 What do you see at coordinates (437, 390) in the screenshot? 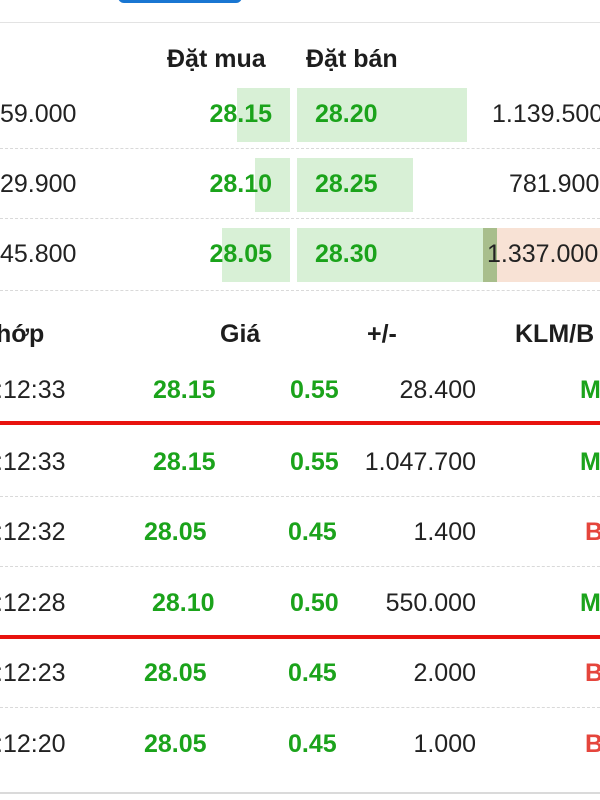
I see `trade-volume: 28.400` at bounding box center [437, 390].